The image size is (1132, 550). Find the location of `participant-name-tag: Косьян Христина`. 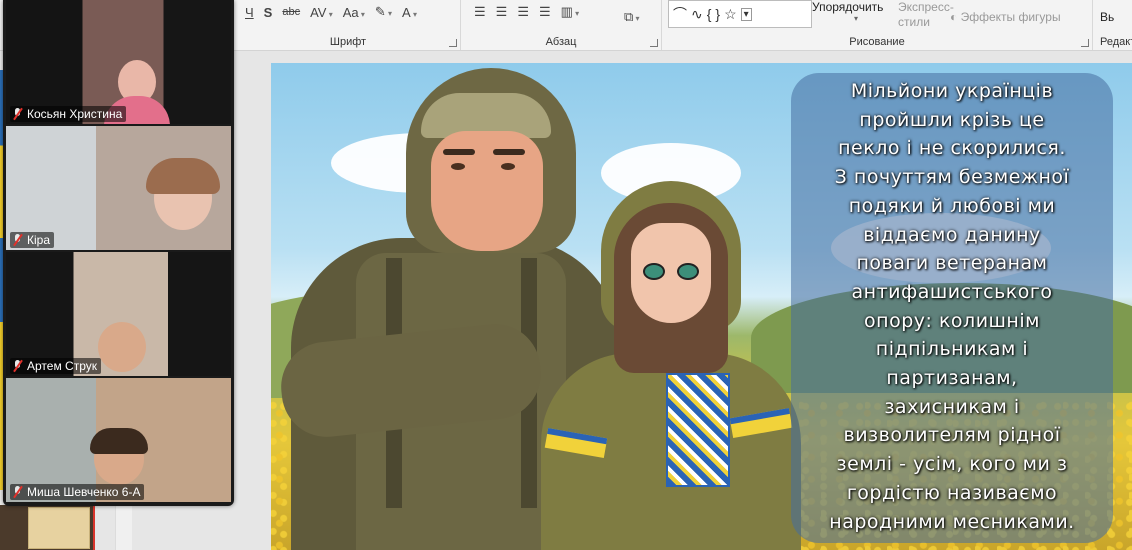

participant-name-tag: Косьян Христина is located at coordinates (68, 114).